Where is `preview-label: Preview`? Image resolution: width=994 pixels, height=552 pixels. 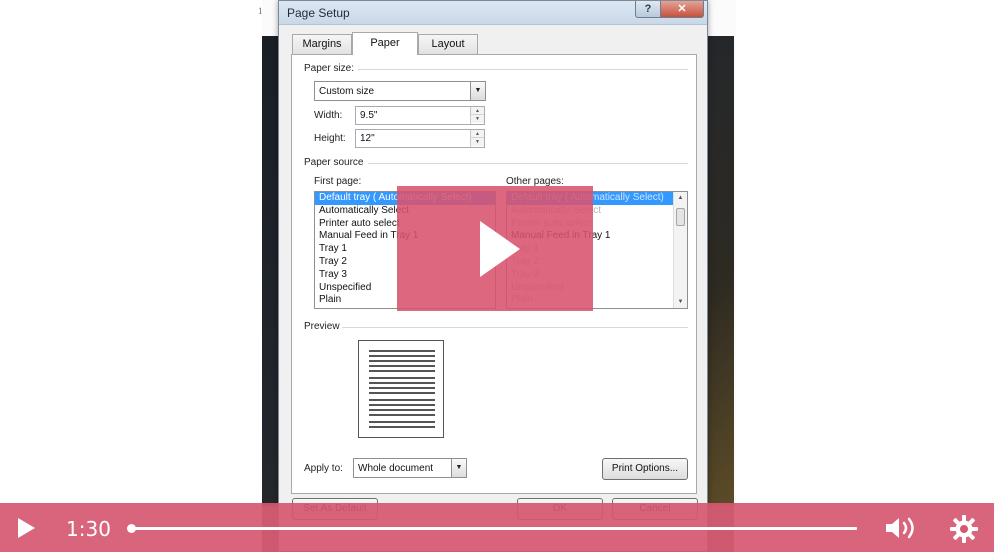 preview-label: Preview is located at coordinates (322, 326).